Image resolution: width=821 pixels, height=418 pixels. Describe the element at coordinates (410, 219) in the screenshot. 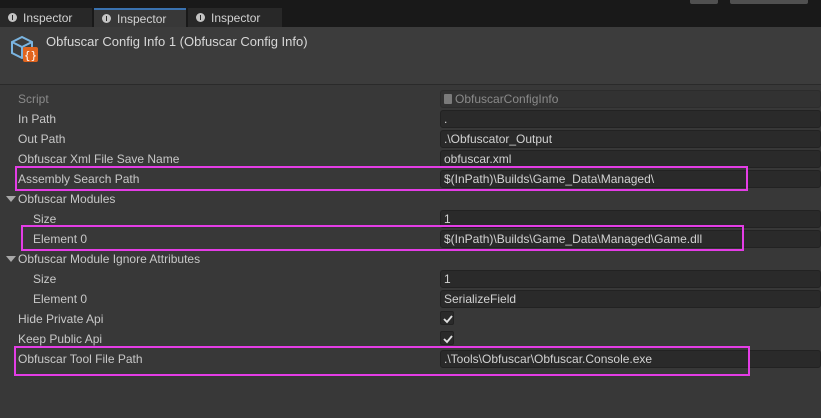

I see `modules-size-row: Size 1` at that location.